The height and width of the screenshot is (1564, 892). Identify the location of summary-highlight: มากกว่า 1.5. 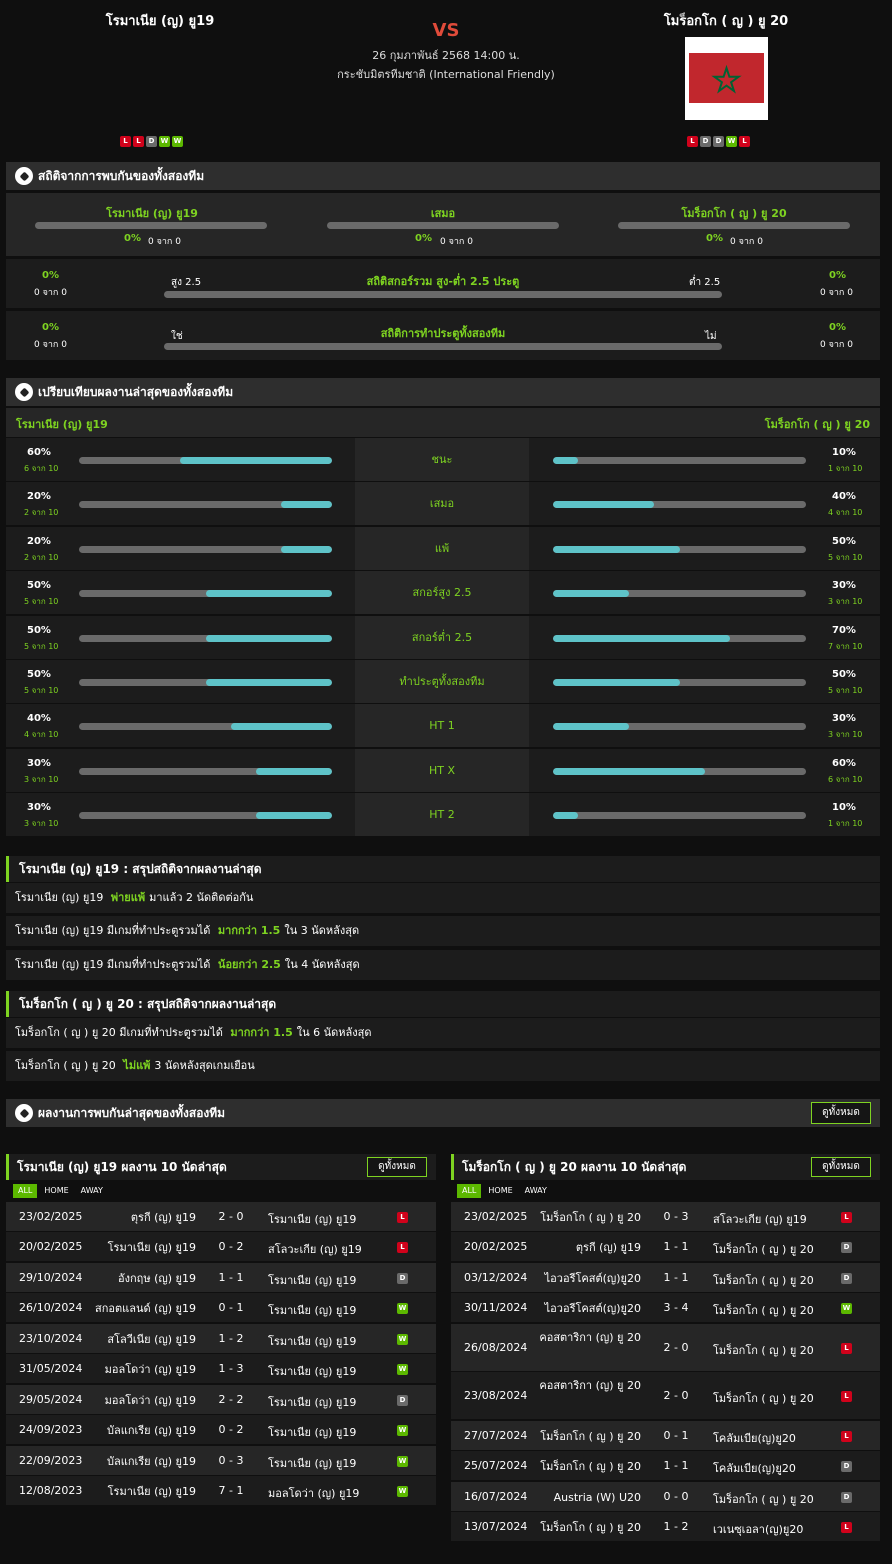
(261, 1032).